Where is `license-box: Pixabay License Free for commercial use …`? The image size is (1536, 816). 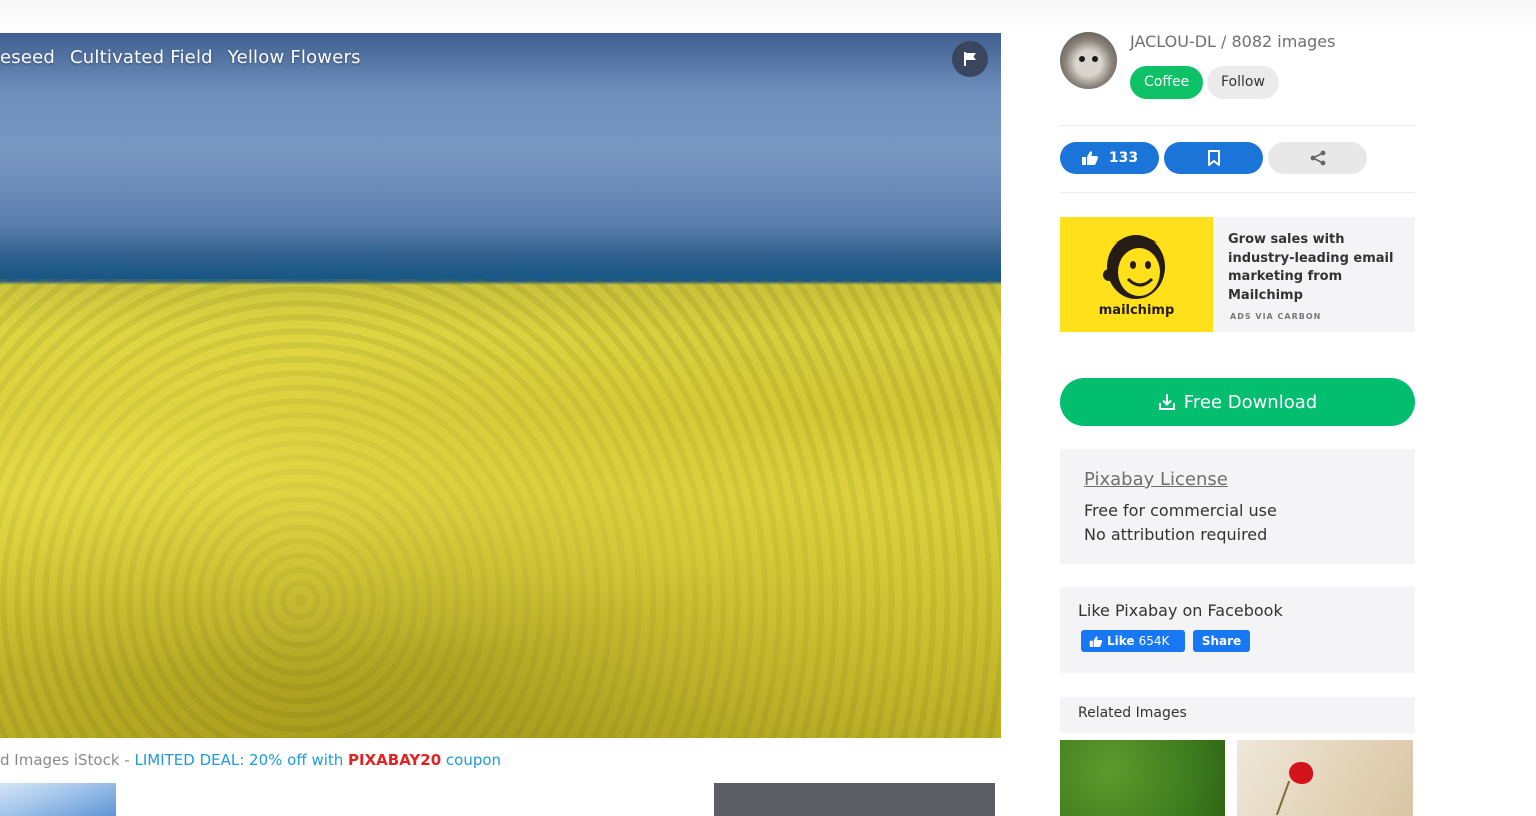
license-box: Pixabay License Free for commercial use … is located at coordinates (1237, 506).